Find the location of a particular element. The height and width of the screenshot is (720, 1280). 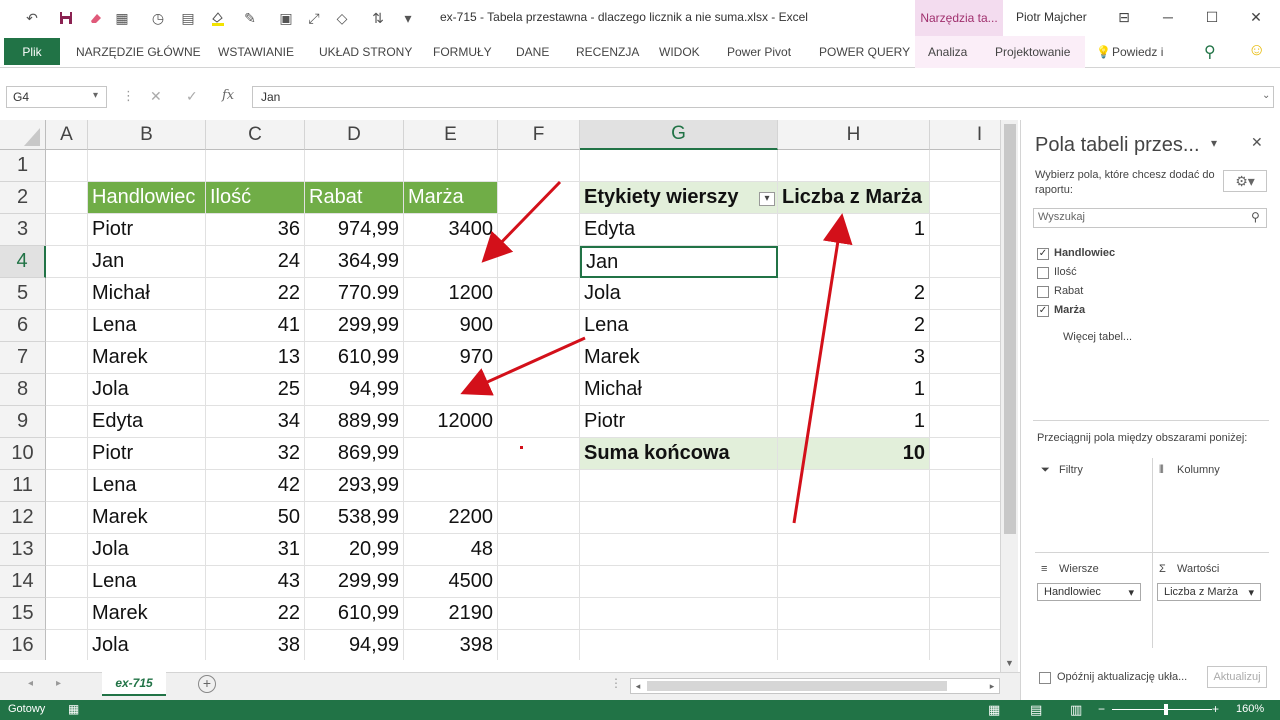

zoom-slider-thumb is located at coordinates (1166, 709).